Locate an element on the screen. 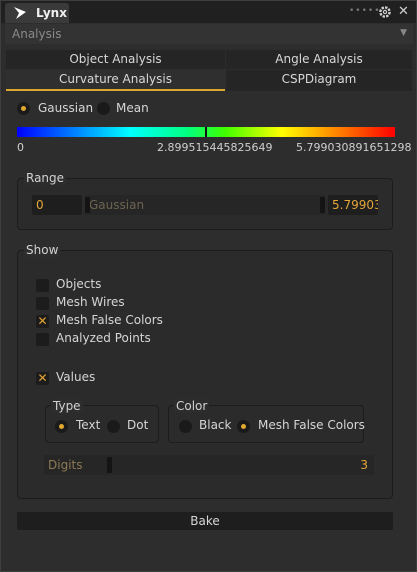 Image resolution: width=417 pixels, height=572 pixels. digits-slider: Digits 3 is located at coordinates (209, 465).